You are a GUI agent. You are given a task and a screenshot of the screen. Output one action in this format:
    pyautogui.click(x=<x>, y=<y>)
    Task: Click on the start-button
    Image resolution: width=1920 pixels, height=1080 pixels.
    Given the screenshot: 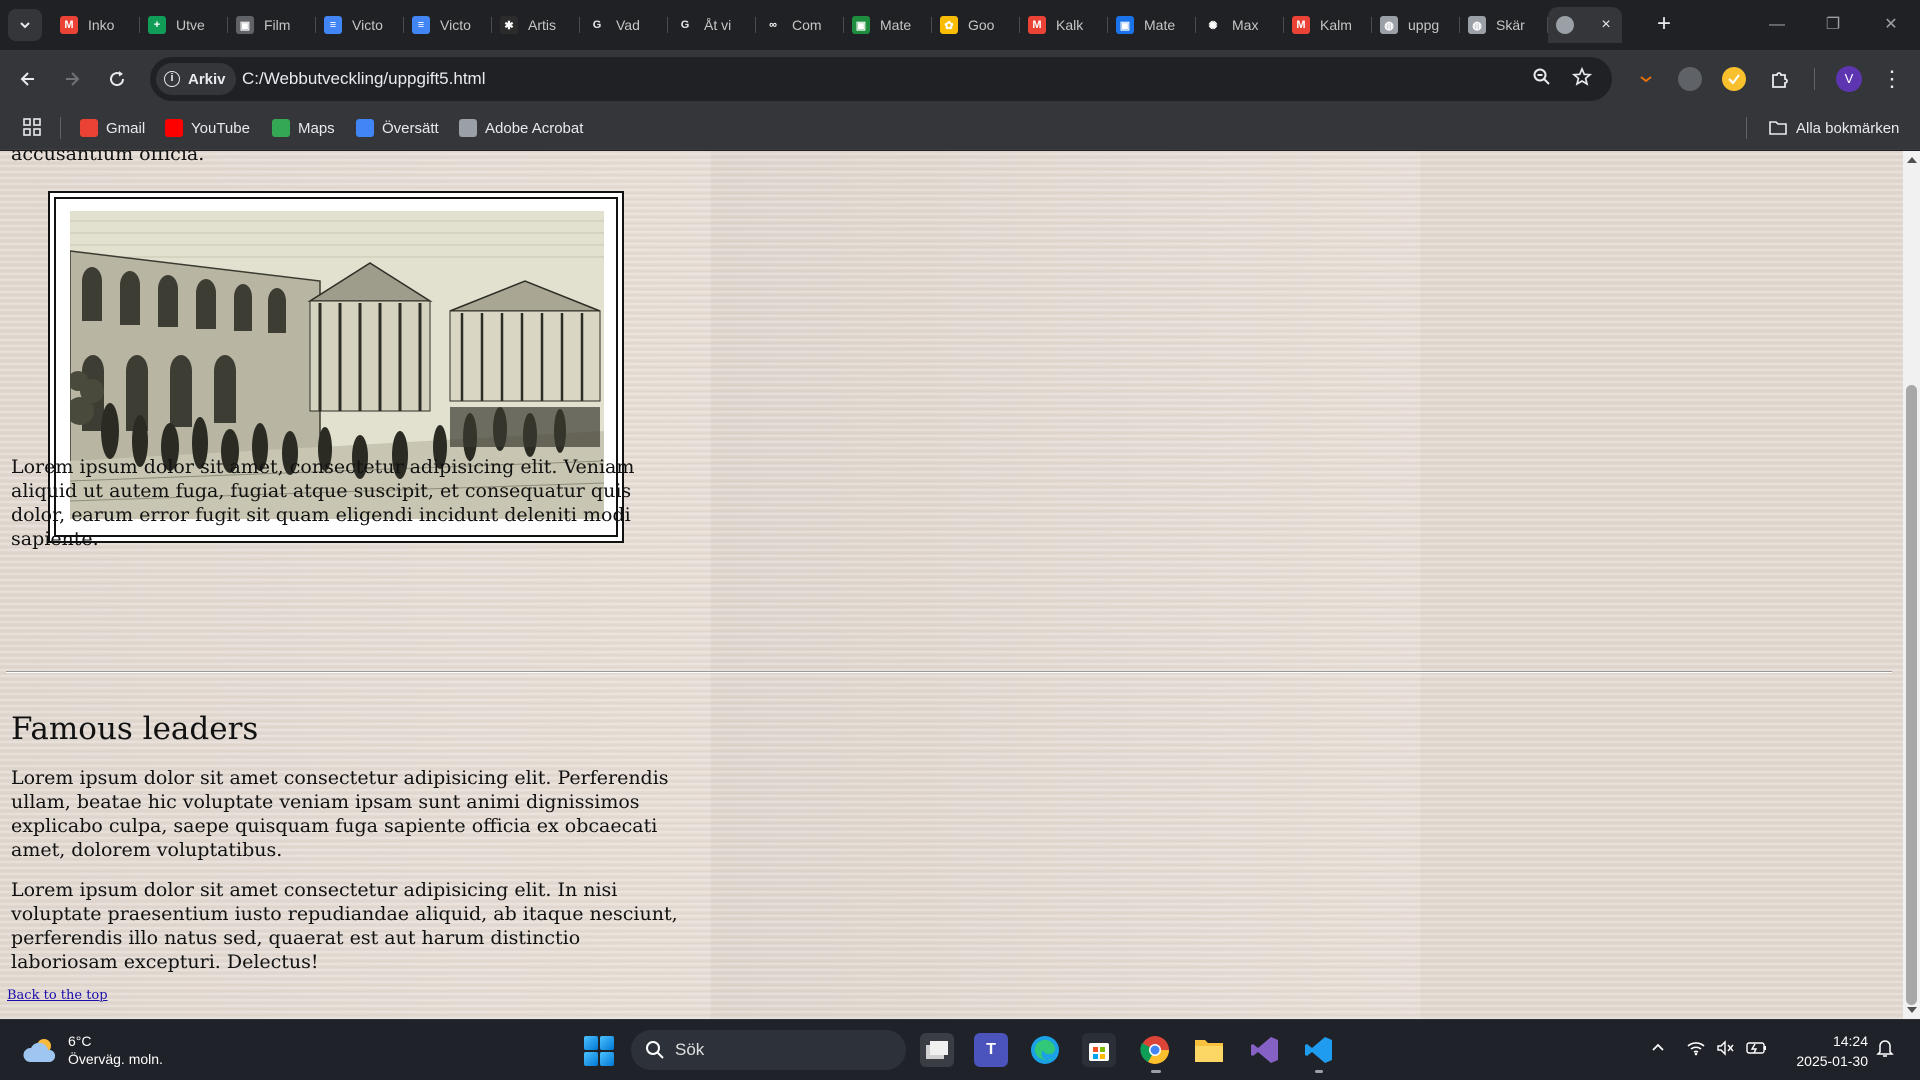 What is the action you would take?
    pyautogui.click(x=599, y=1051)
    